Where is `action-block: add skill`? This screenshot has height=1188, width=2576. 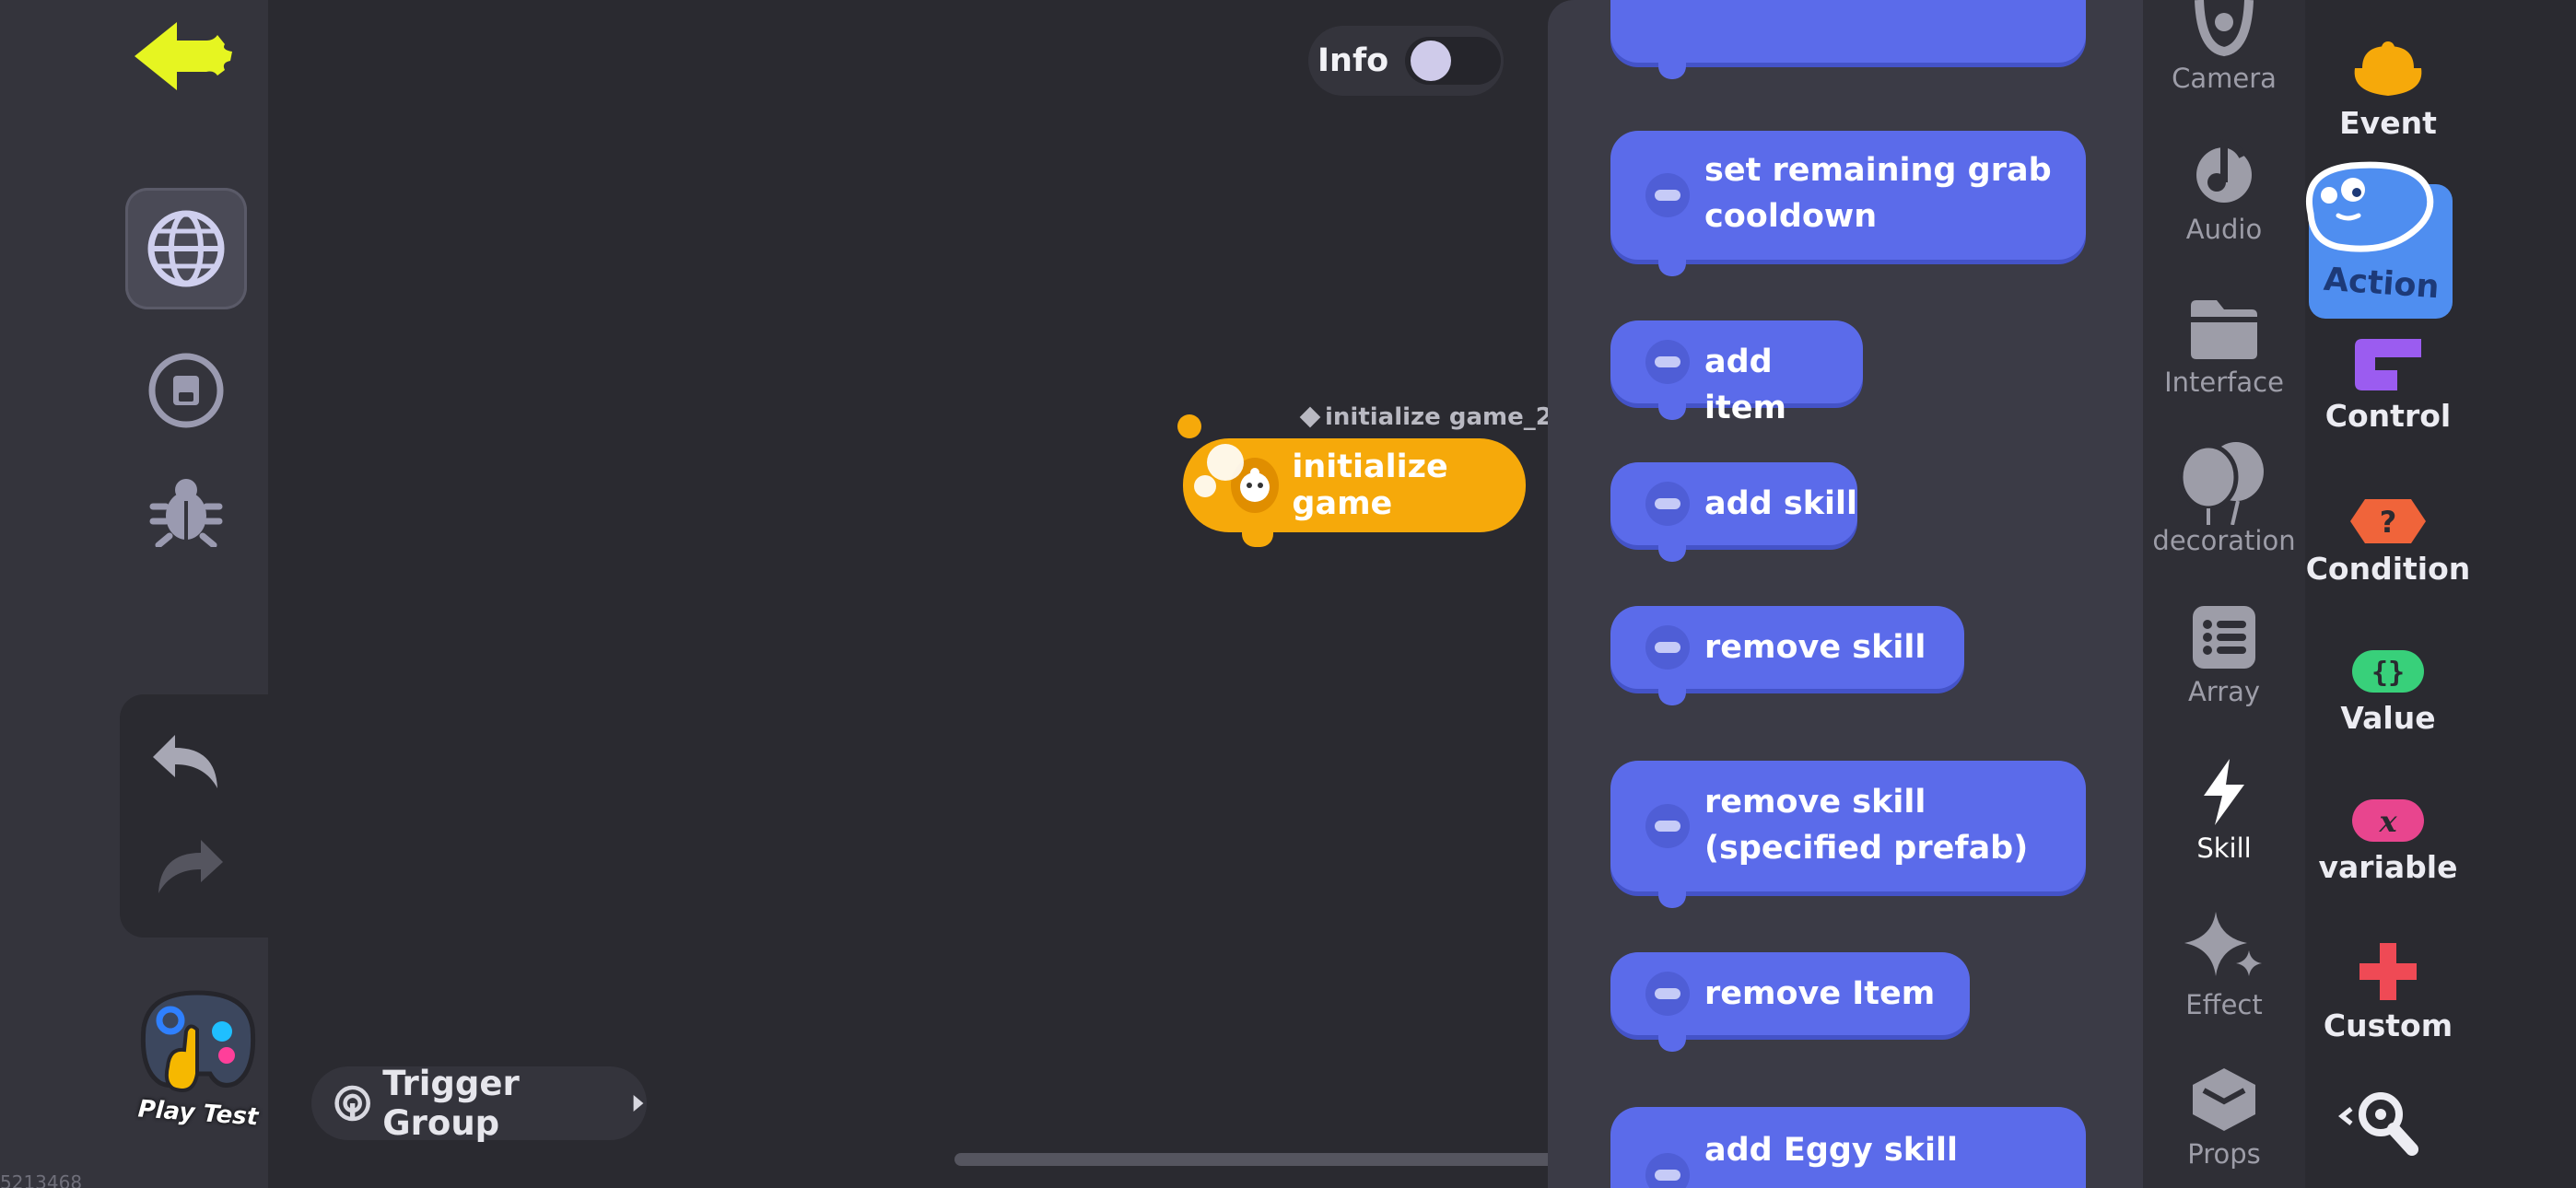
action-block: add skill is located at coordinates (1734, 512).